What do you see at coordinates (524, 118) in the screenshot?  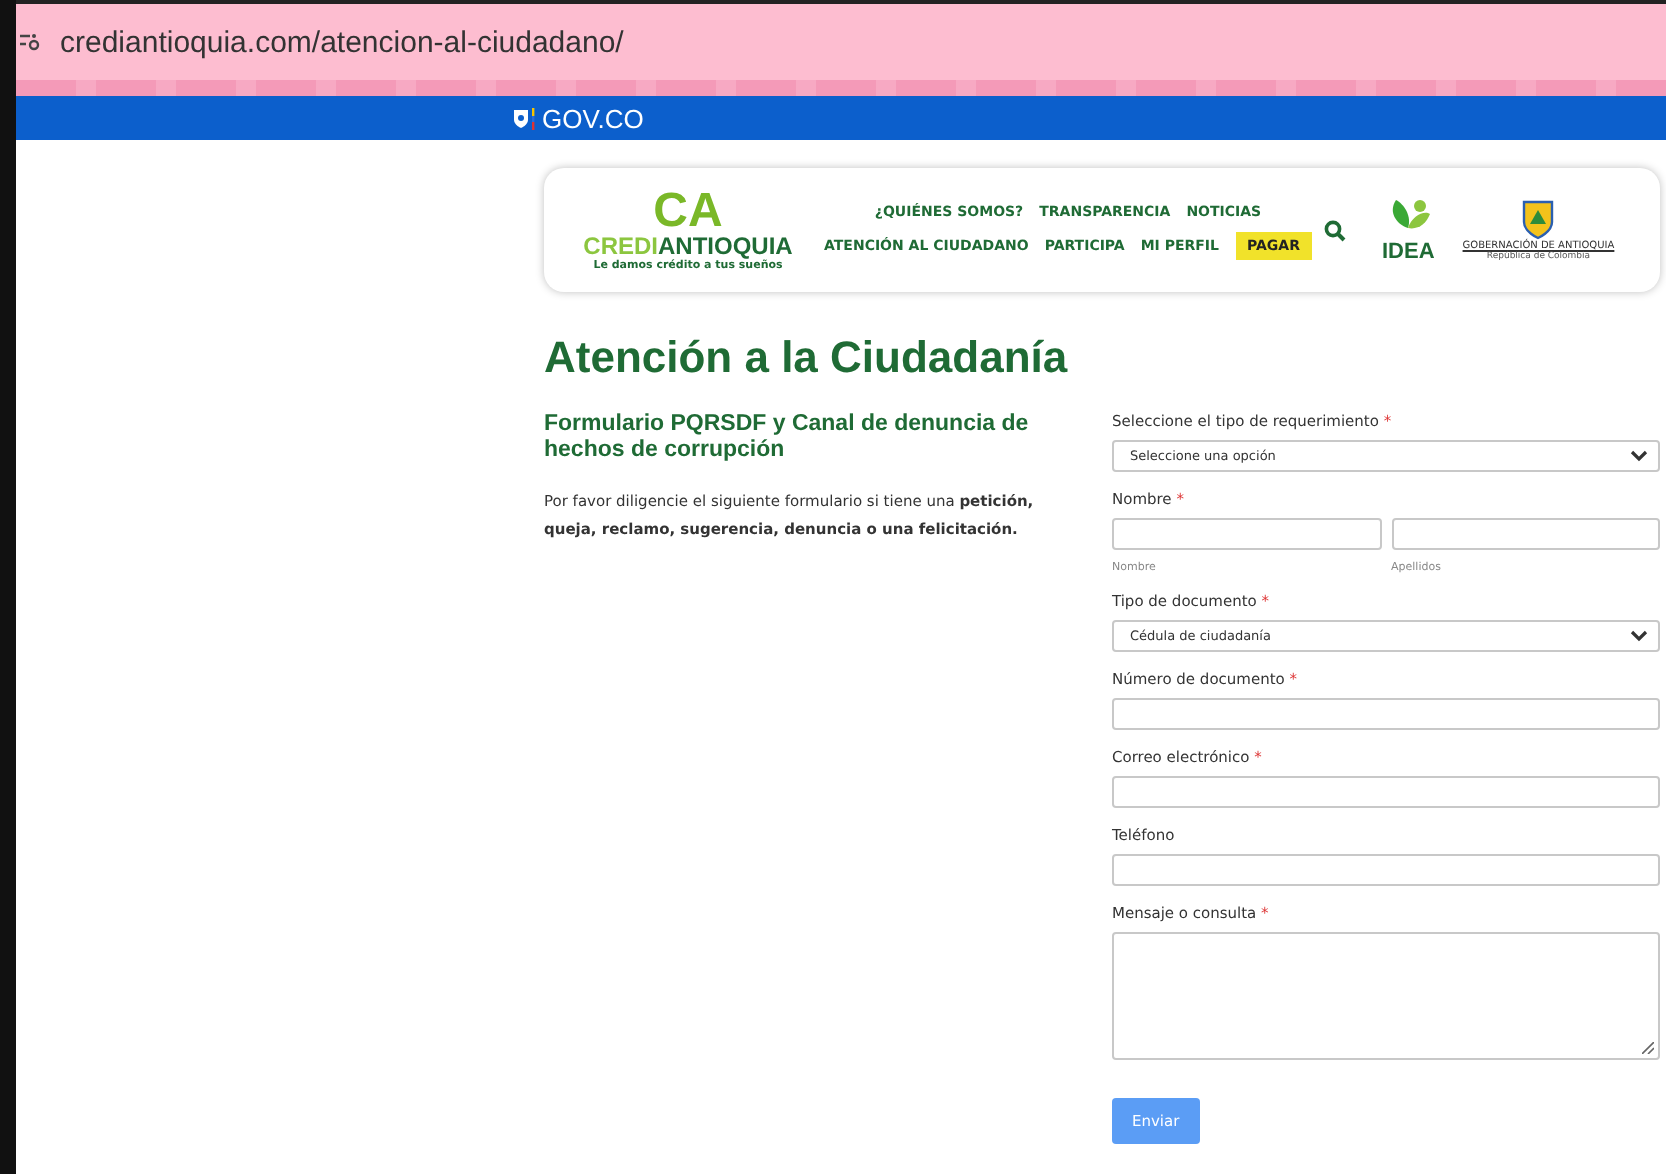 I see `shield-icon` at bounding box center [524, 118].